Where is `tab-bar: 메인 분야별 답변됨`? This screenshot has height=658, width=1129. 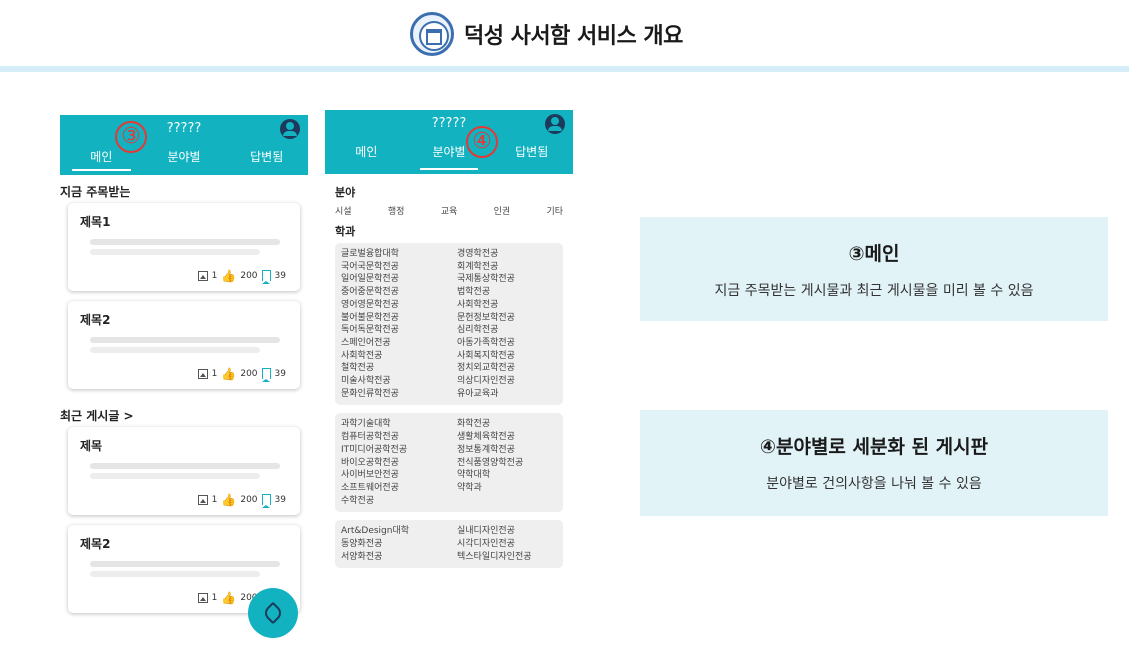
tab-bar: 메인 분야별 답변됨 is located at coordinates (184, 160).